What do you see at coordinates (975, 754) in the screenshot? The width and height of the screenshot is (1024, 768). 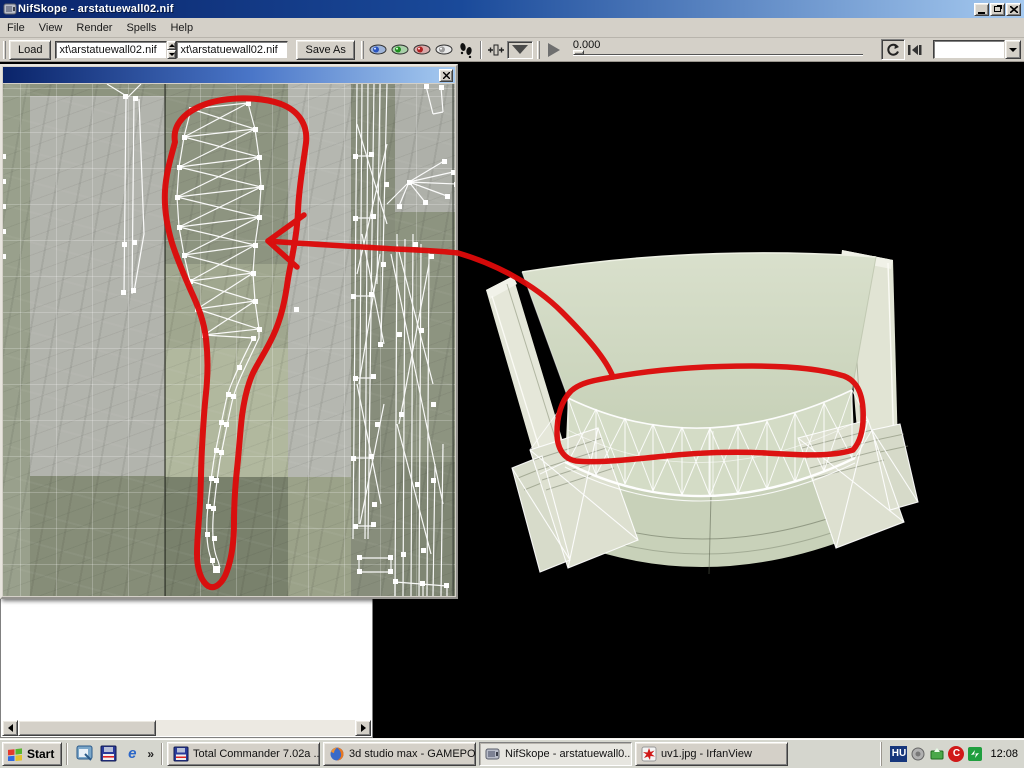 I see `sync-tray-icon` at bounding box center [975, 754].